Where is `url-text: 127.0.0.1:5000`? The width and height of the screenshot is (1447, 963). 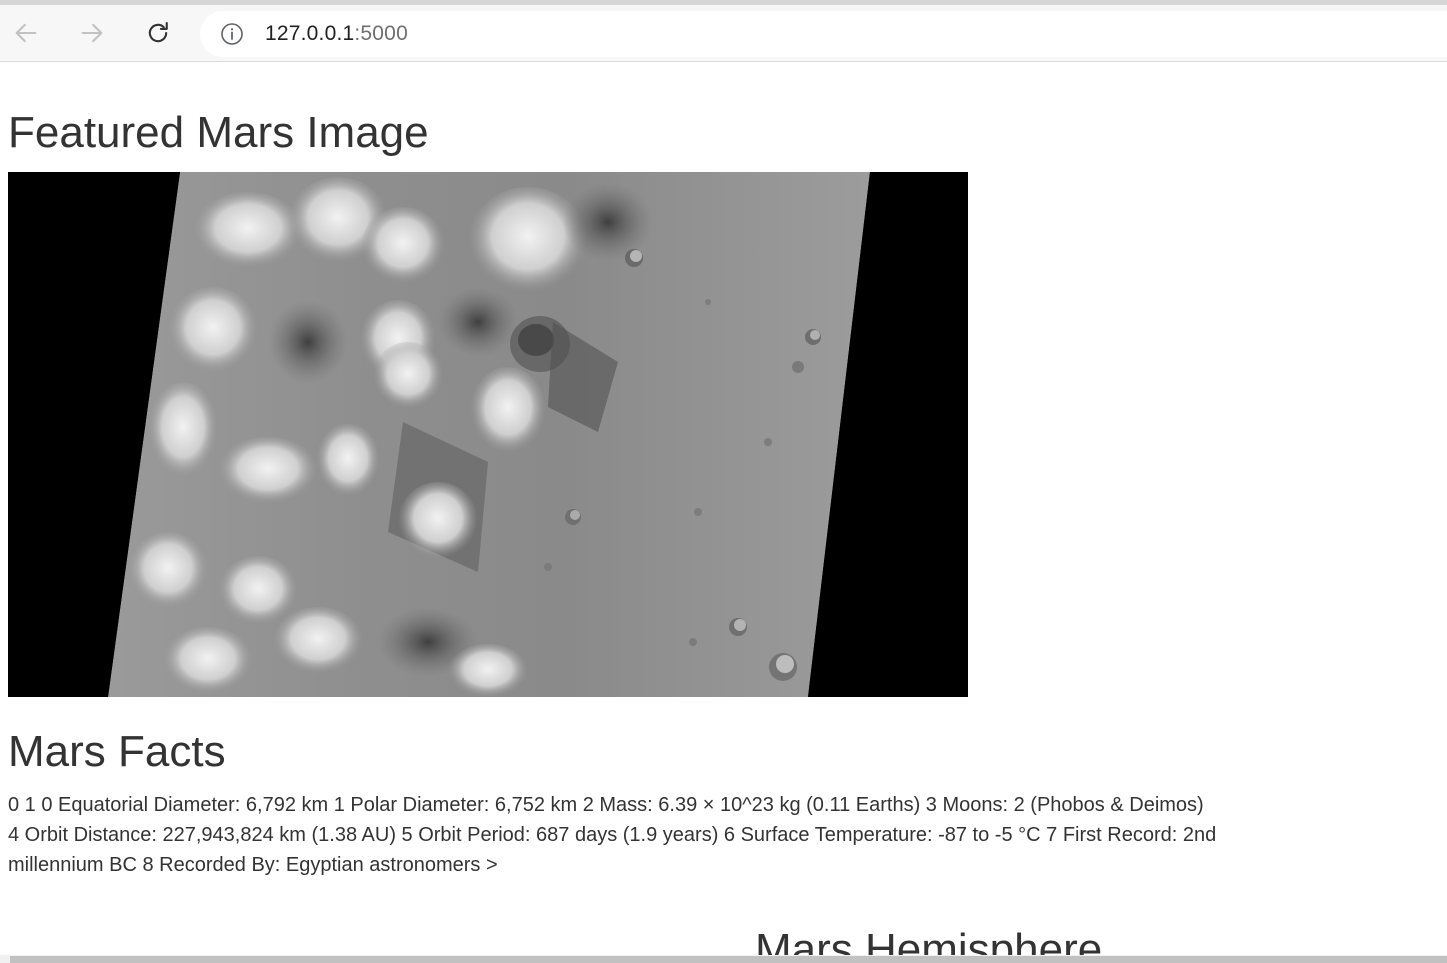
url-text: 127.0.0.1:5000 is located at coordinates (336, 34).